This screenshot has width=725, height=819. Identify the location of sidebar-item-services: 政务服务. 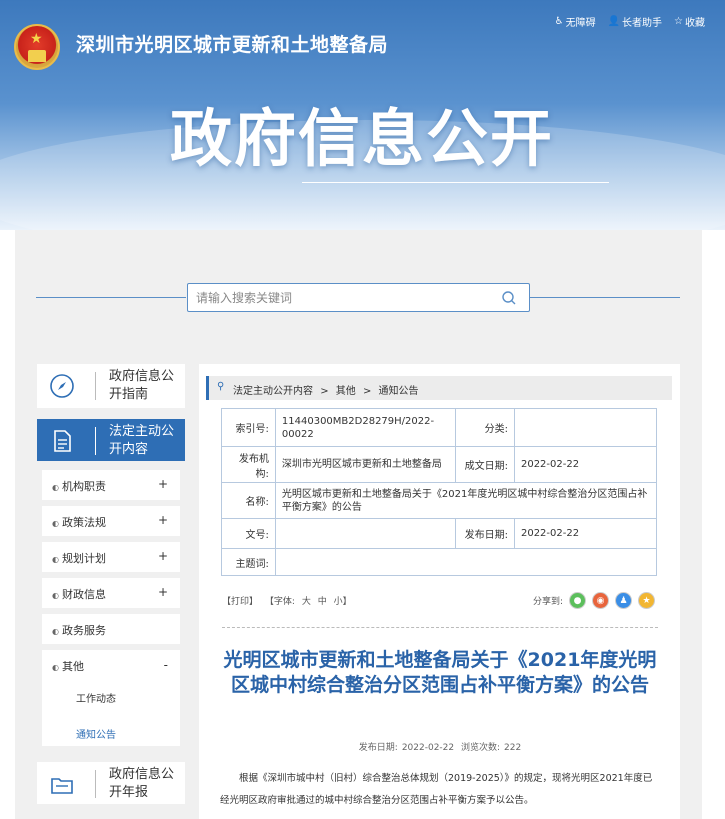
(111, 629).